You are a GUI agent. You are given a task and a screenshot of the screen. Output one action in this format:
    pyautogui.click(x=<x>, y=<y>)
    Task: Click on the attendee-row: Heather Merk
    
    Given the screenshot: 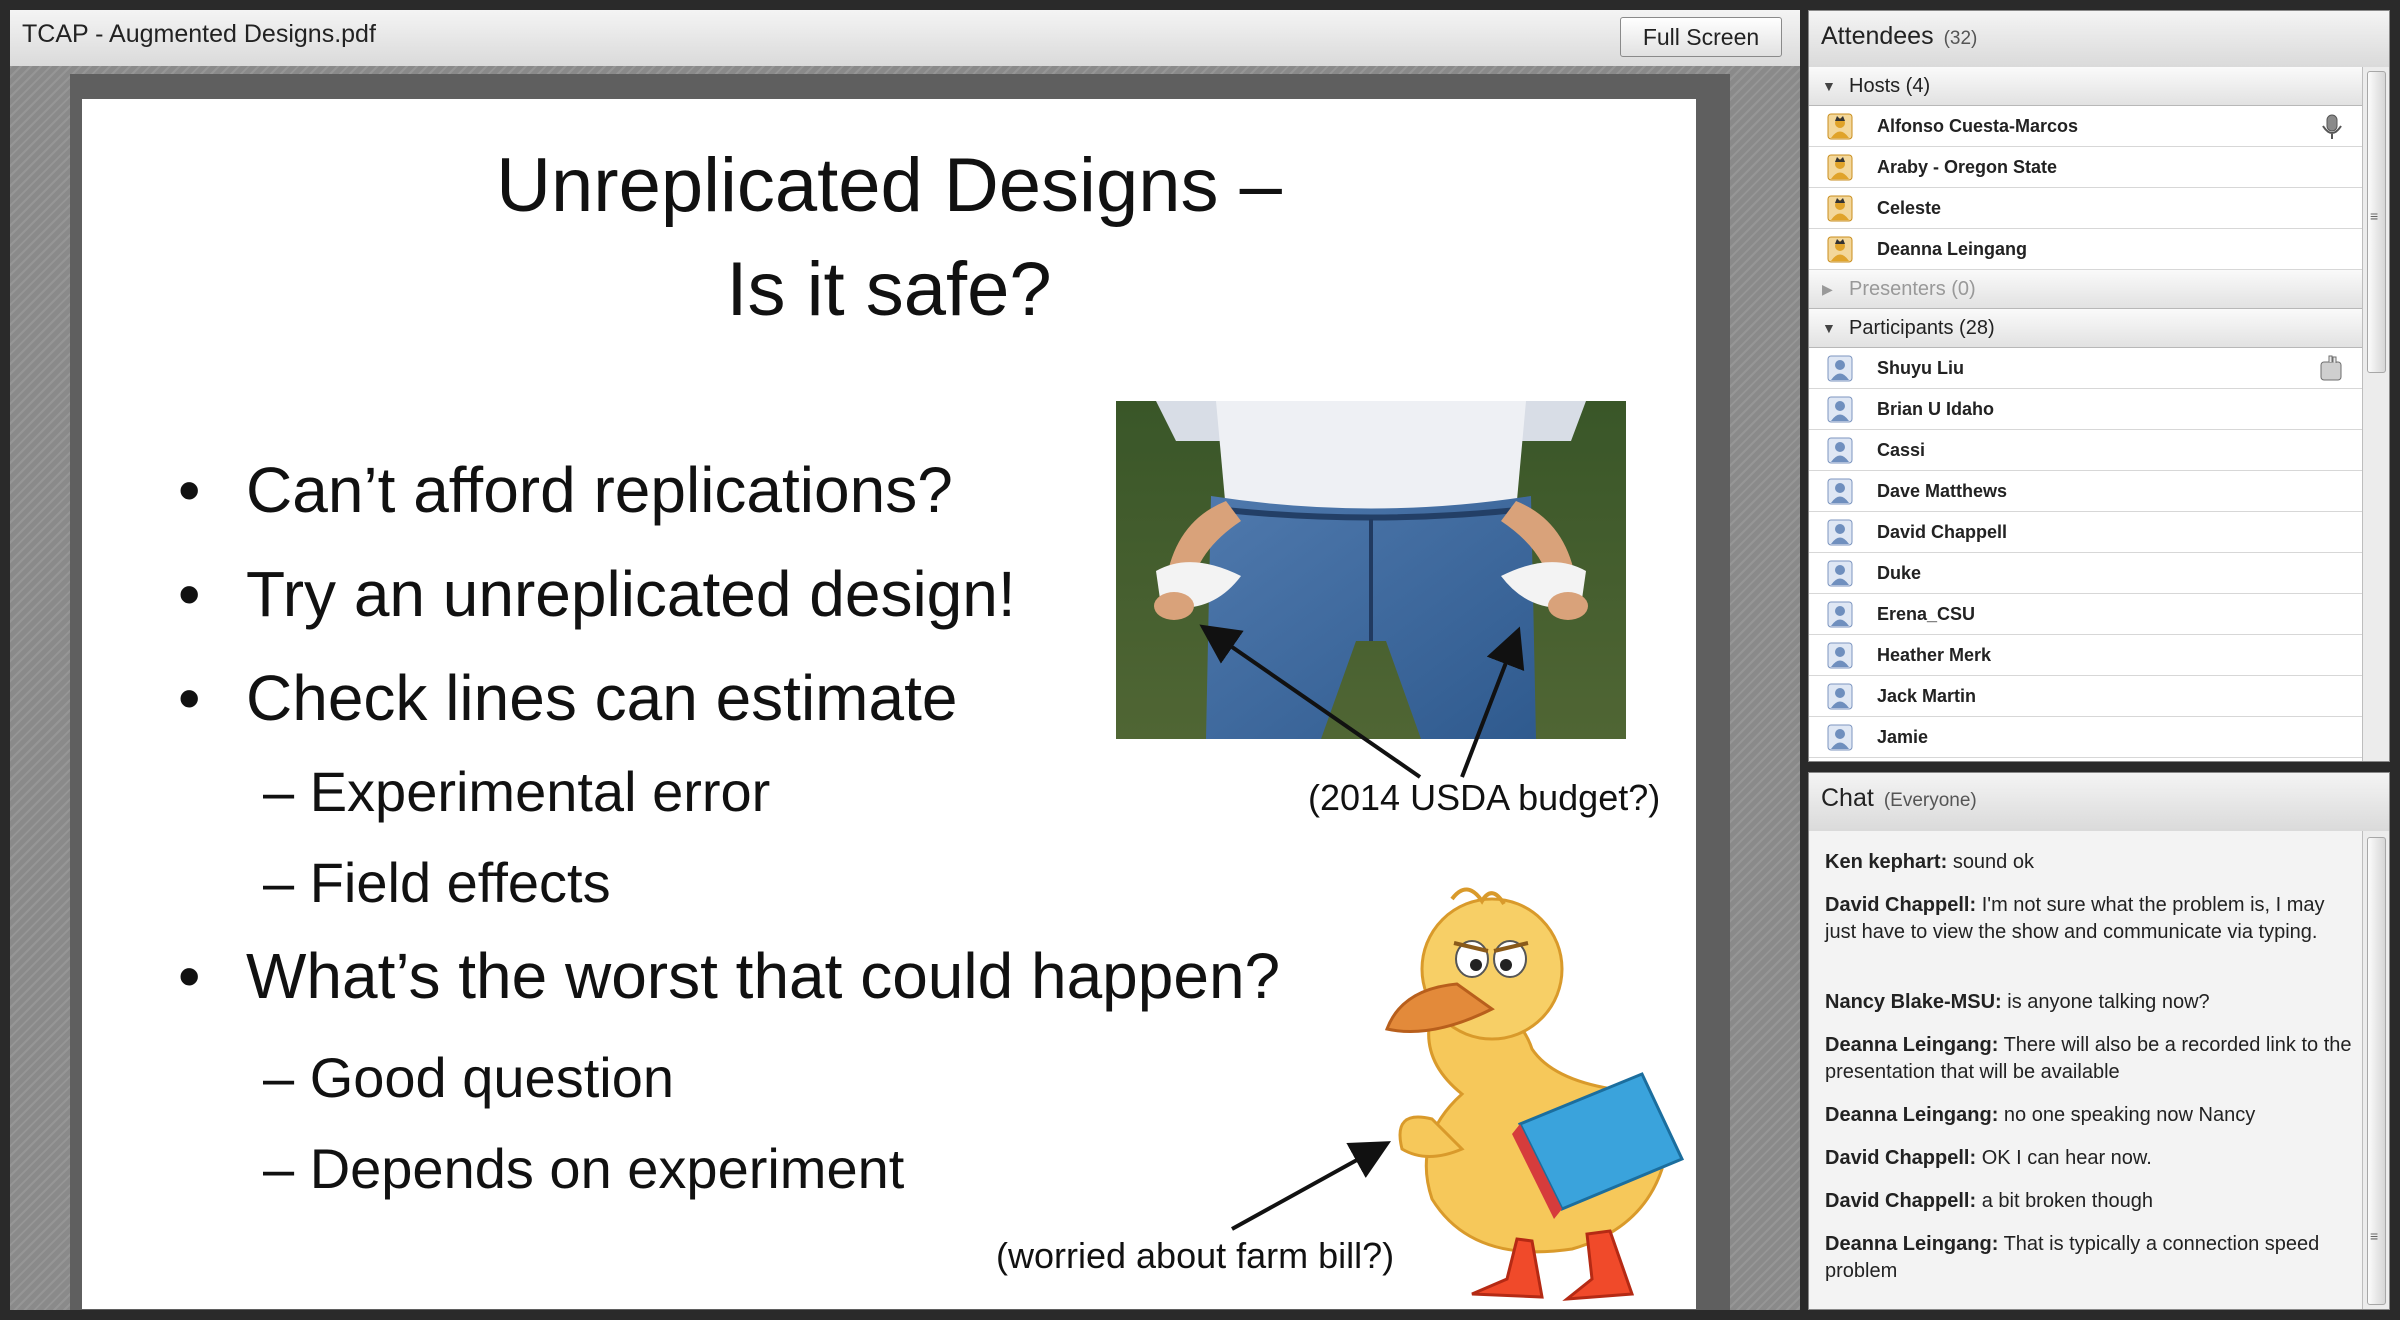 What is the action you would take?
    pyautogui.click(x=2086, y=655)
    